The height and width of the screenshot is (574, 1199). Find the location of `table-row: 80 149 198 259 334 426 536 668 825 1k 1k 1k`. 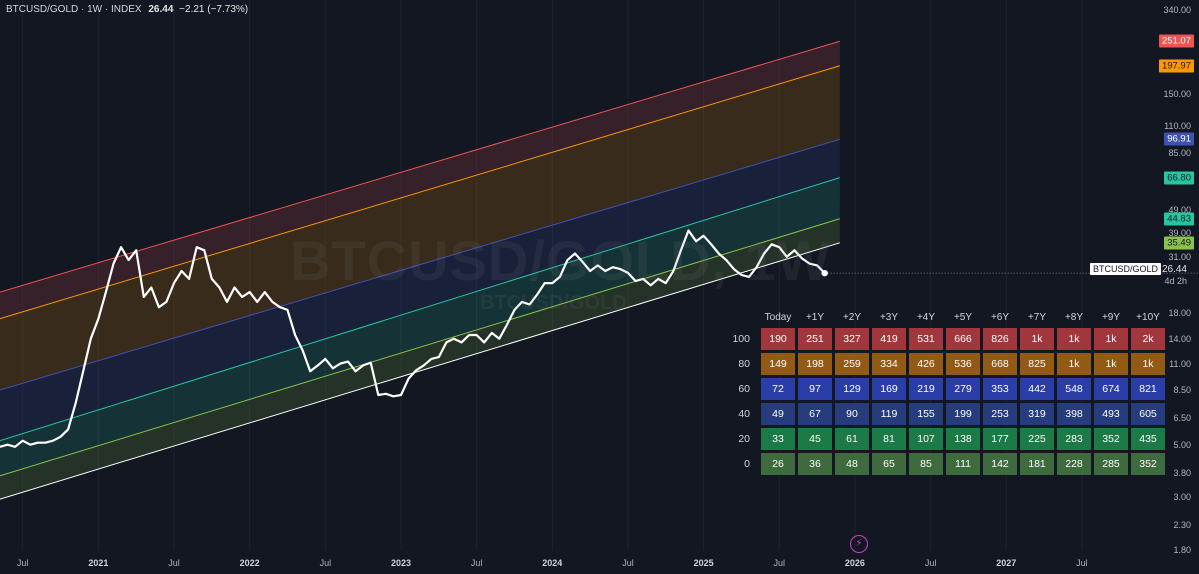

table-row: 80 149 198 259 334 426 536 668 825 1k 1k 1k is located at coordinates (943, 364).